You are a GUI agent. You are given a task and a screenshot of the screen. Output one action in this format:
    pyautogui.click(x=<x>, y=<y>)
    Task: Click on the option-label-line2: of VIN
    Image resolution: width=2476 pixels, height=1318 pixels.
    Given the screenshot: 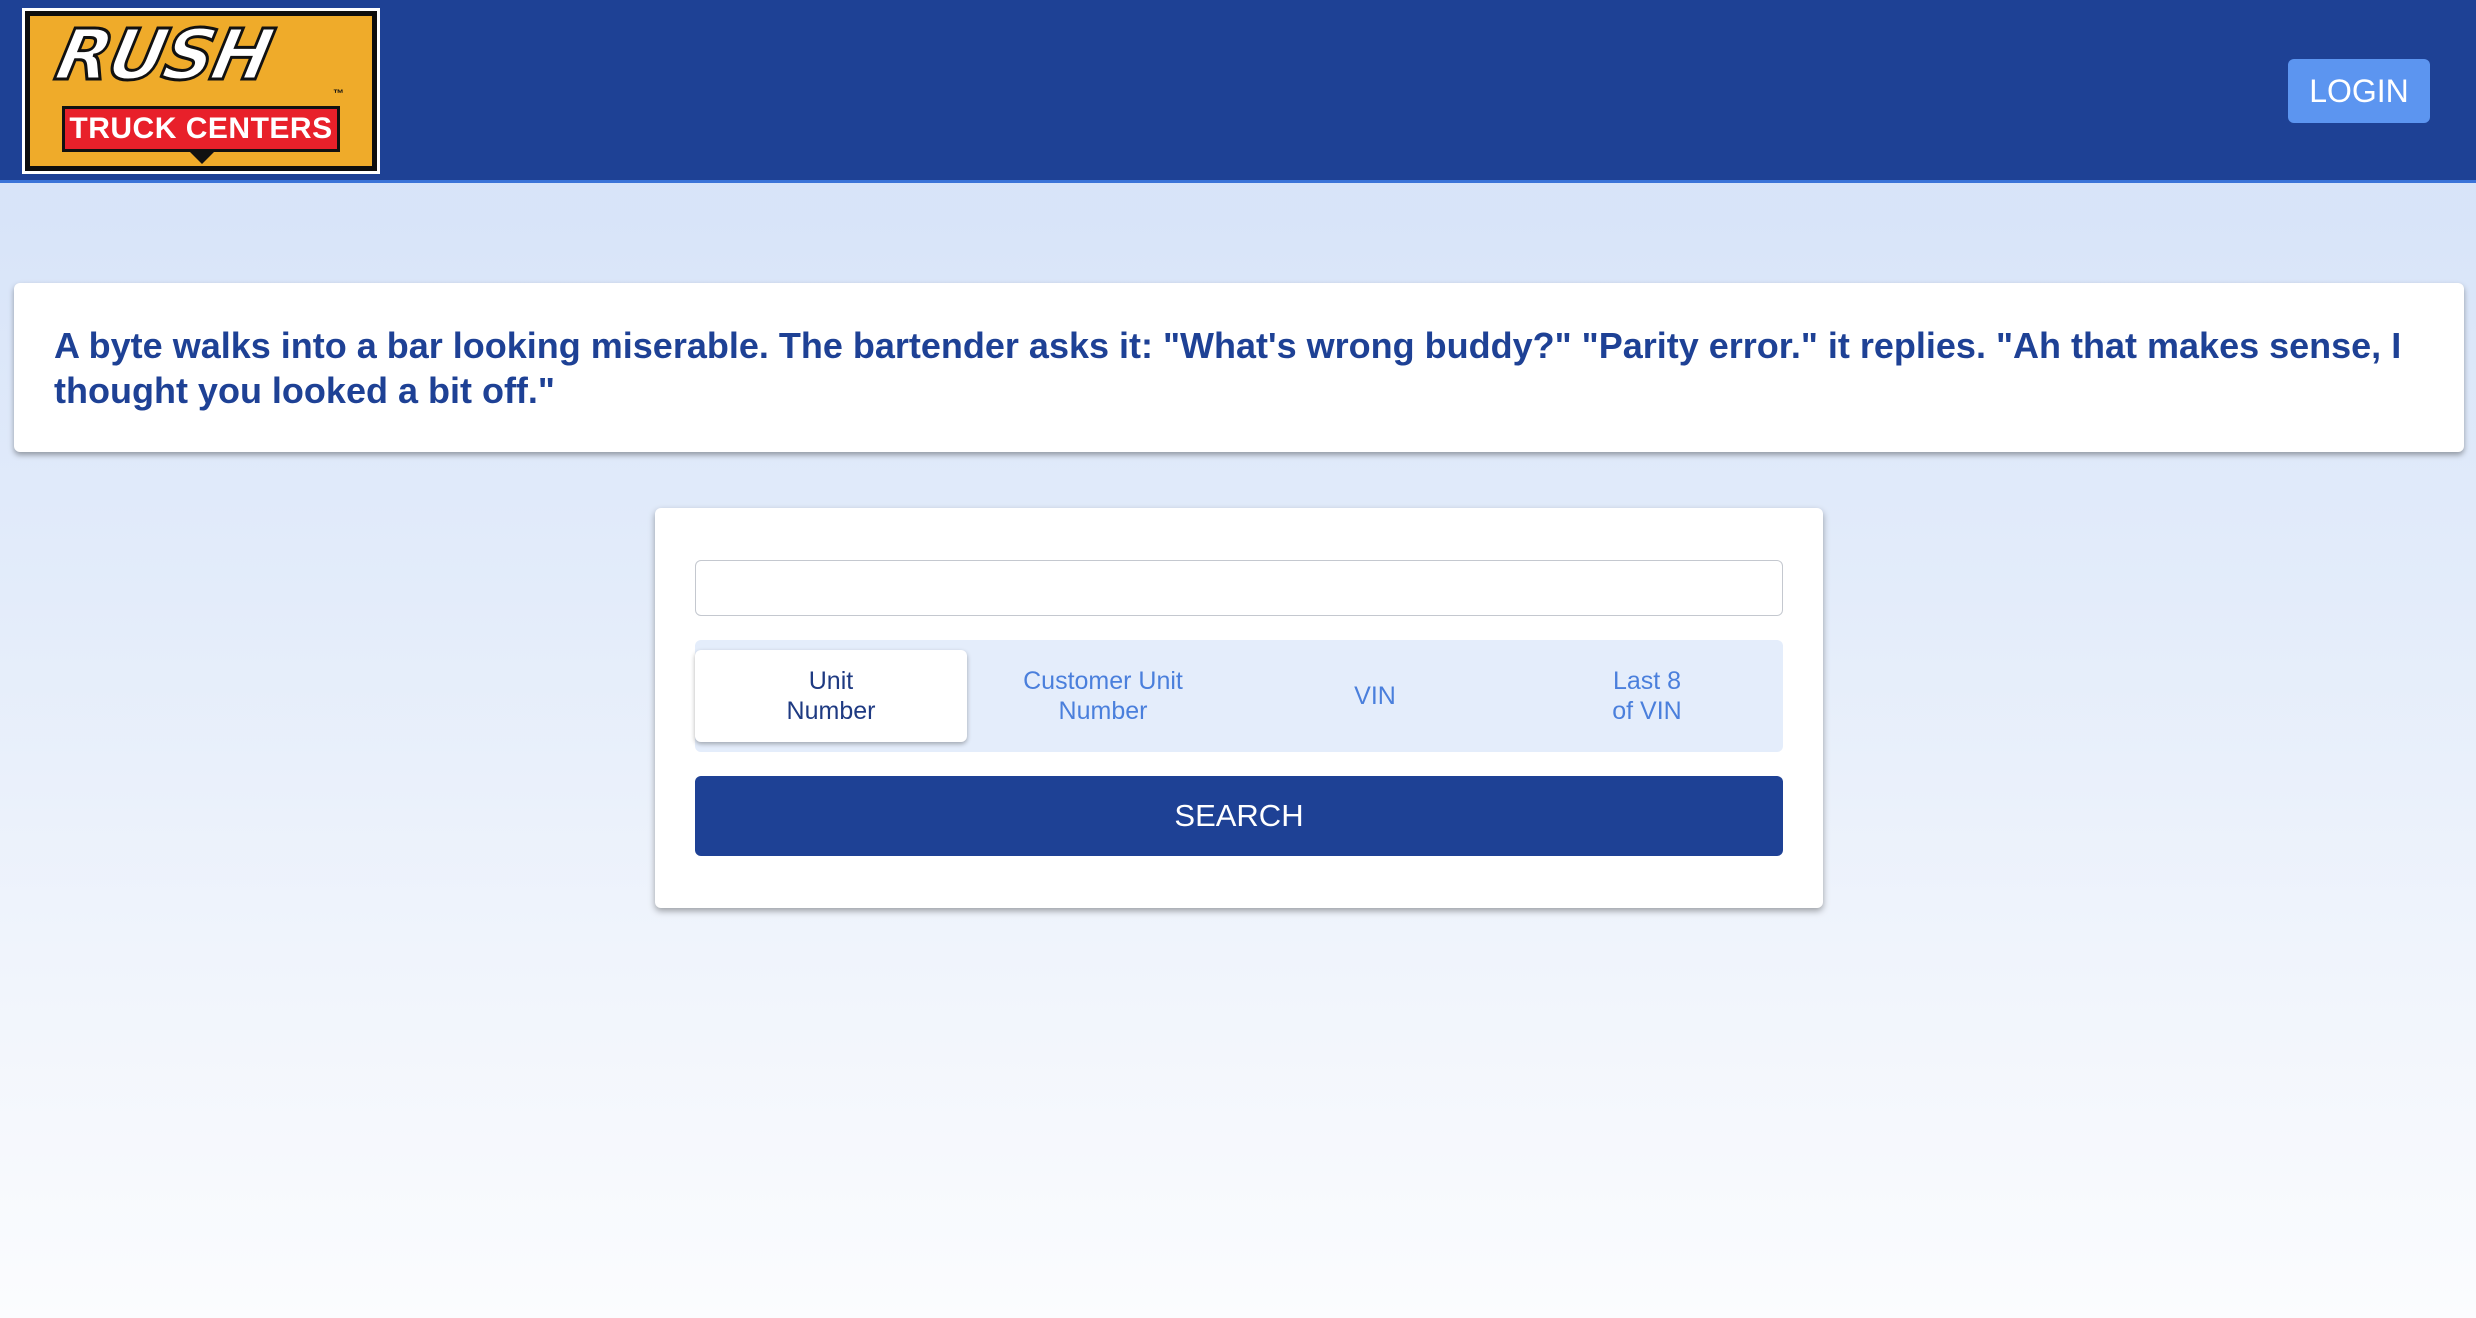 What is the action you would take?
    pyautogui.click(x=1647, y=711)
    